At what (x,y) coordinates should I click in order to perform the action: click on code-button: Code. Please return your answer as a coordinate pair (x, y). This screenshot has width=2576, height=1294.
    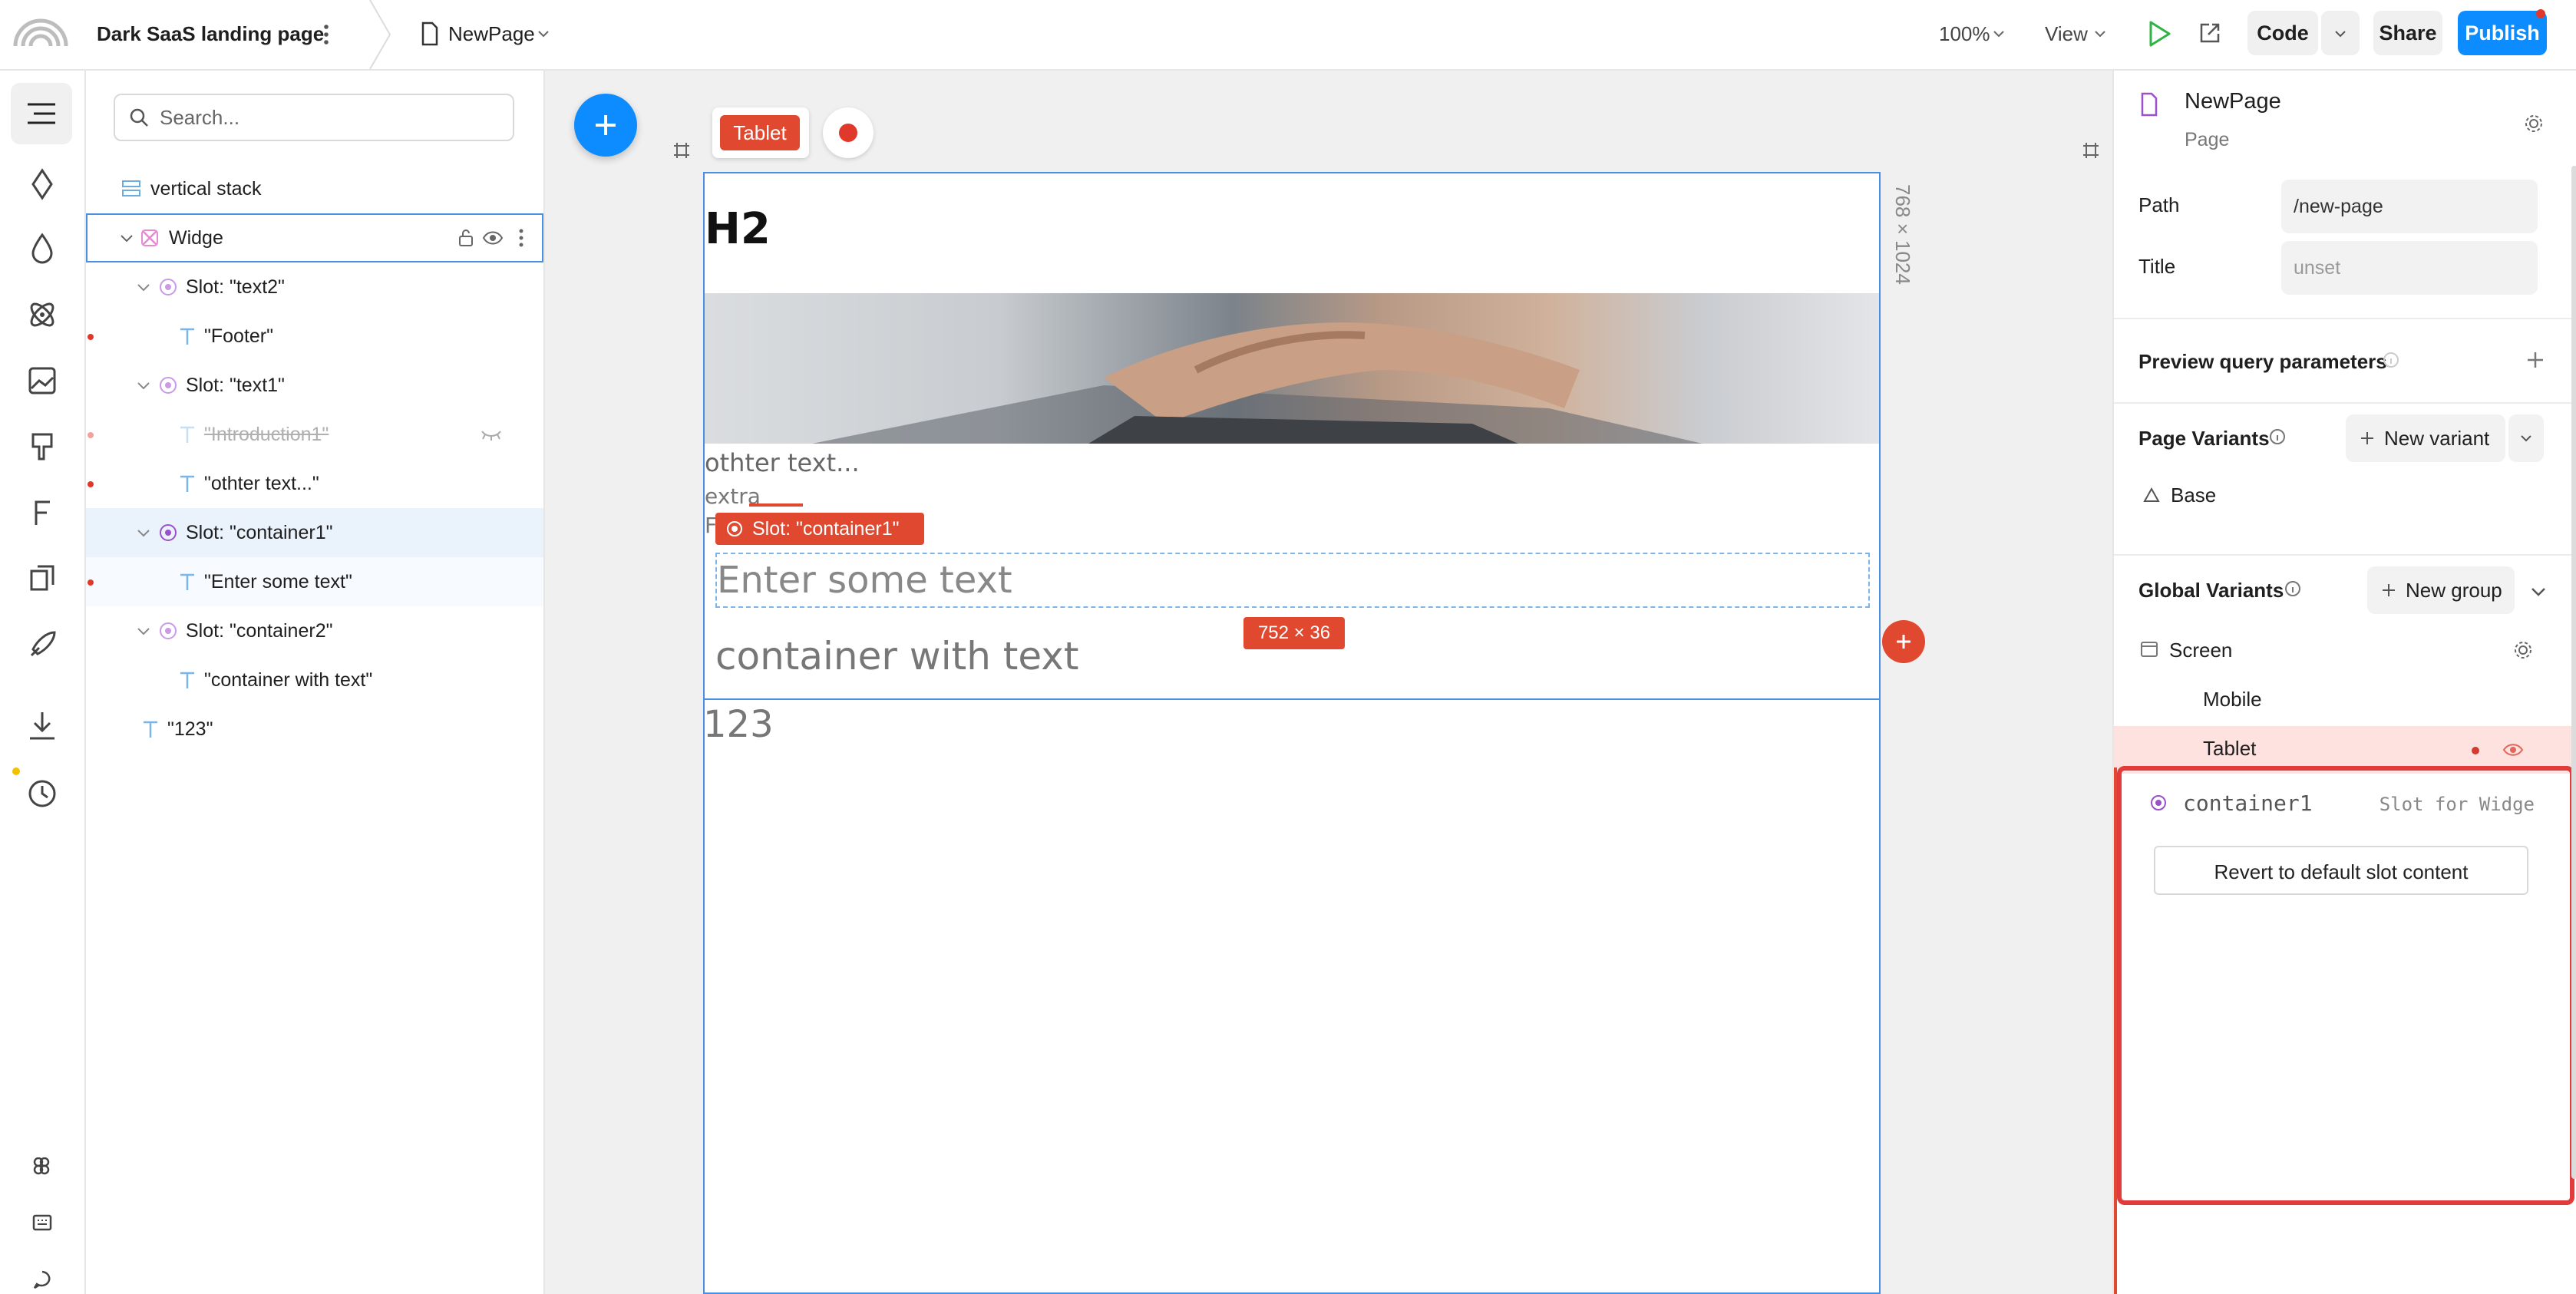
    Looking at the image, I should click on (2282, 33).